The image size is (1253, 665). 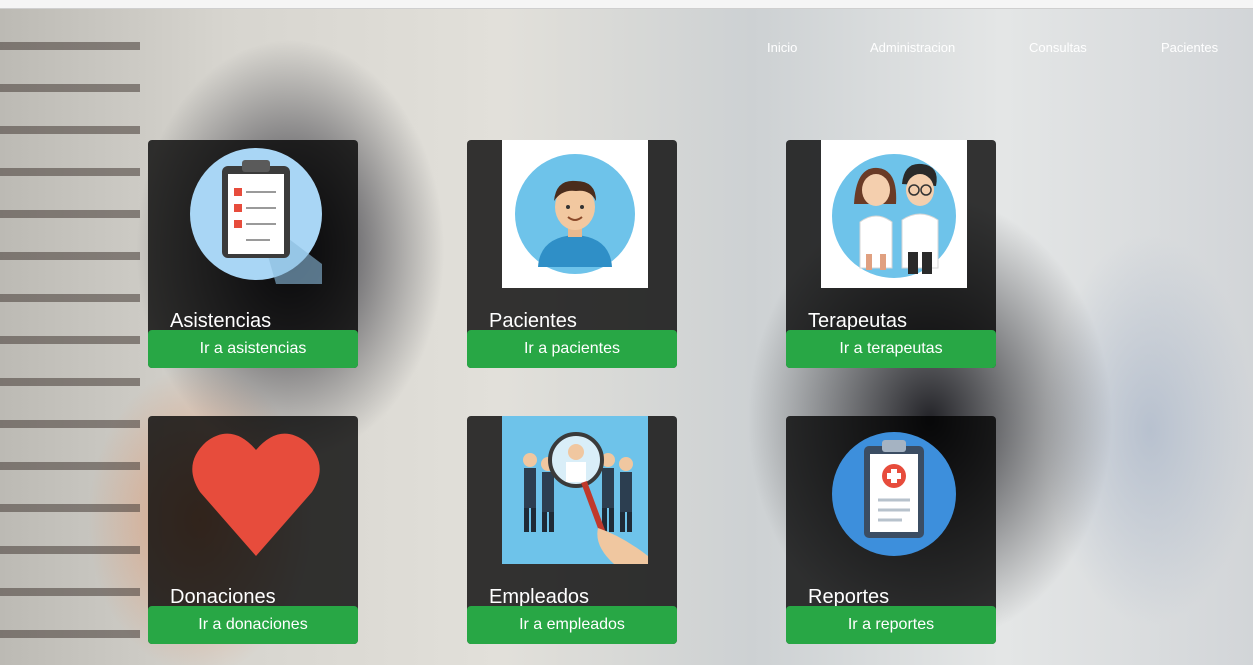 I want to click on doctors-icon, so click(x=894, y=214).